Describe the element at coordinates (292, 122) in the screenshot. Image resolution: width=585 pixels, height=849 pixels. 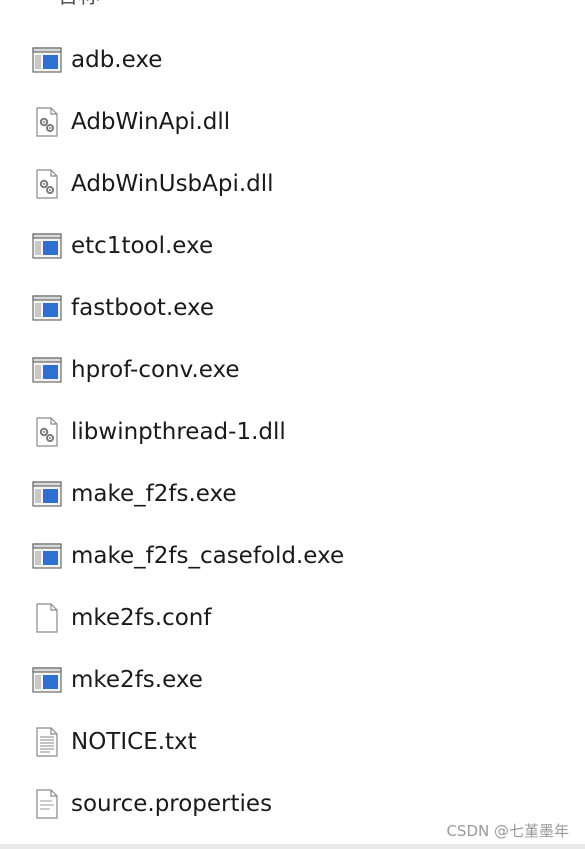
I see `file-row: AdbWinApi.dll` at that location.